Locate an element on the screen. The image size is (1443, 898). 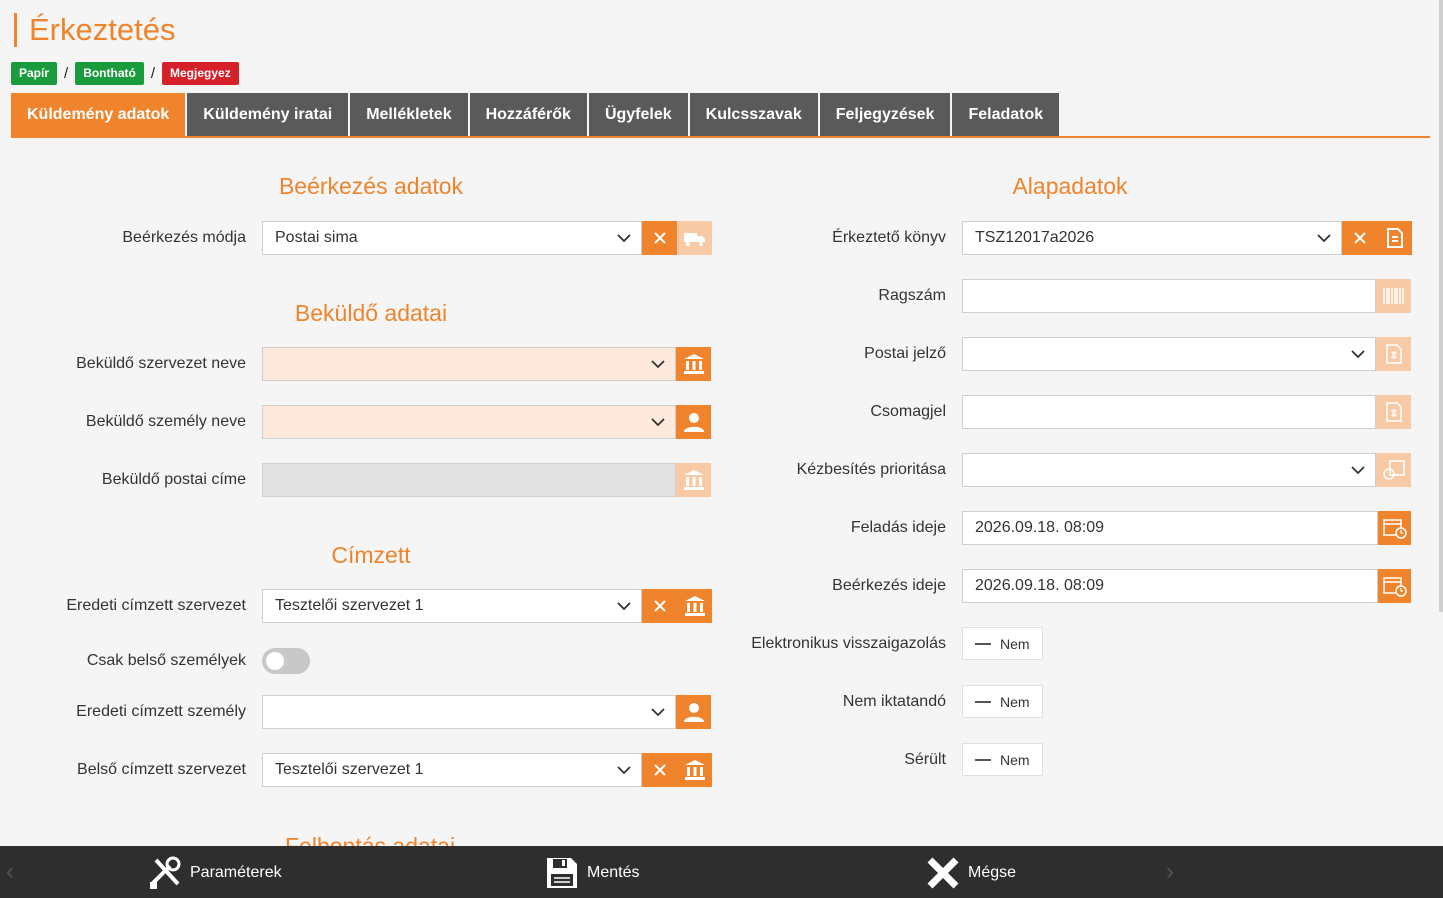
arrival-time-label: Beérkezés ideje is located at coordinates (889, 585).